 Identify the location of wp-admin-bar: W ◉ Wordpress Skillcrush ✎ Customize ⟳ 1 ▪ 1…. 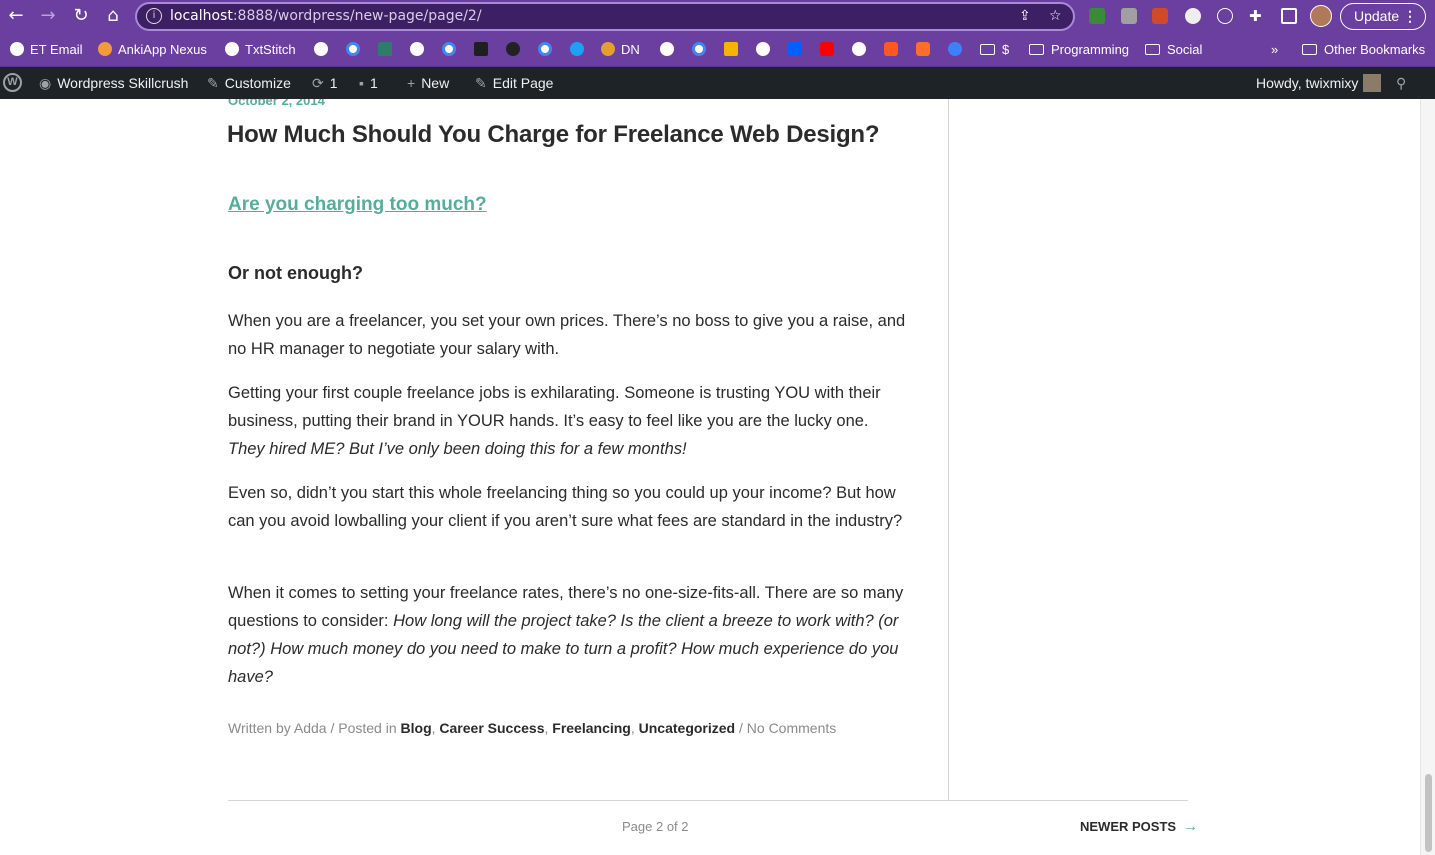
(717, 83).